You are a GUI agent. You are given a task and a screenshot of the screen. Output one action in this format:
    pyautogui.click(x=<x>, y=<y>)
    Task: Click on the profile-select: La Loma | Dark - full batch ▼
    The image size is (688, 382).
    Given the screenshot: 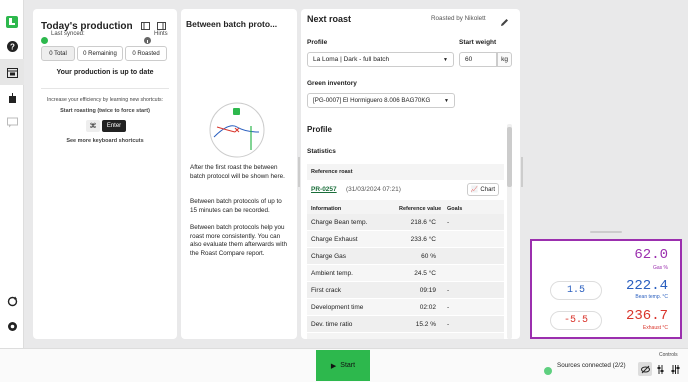 What is the action you would take?
    pyautogui.click(x=380, y=59)
    